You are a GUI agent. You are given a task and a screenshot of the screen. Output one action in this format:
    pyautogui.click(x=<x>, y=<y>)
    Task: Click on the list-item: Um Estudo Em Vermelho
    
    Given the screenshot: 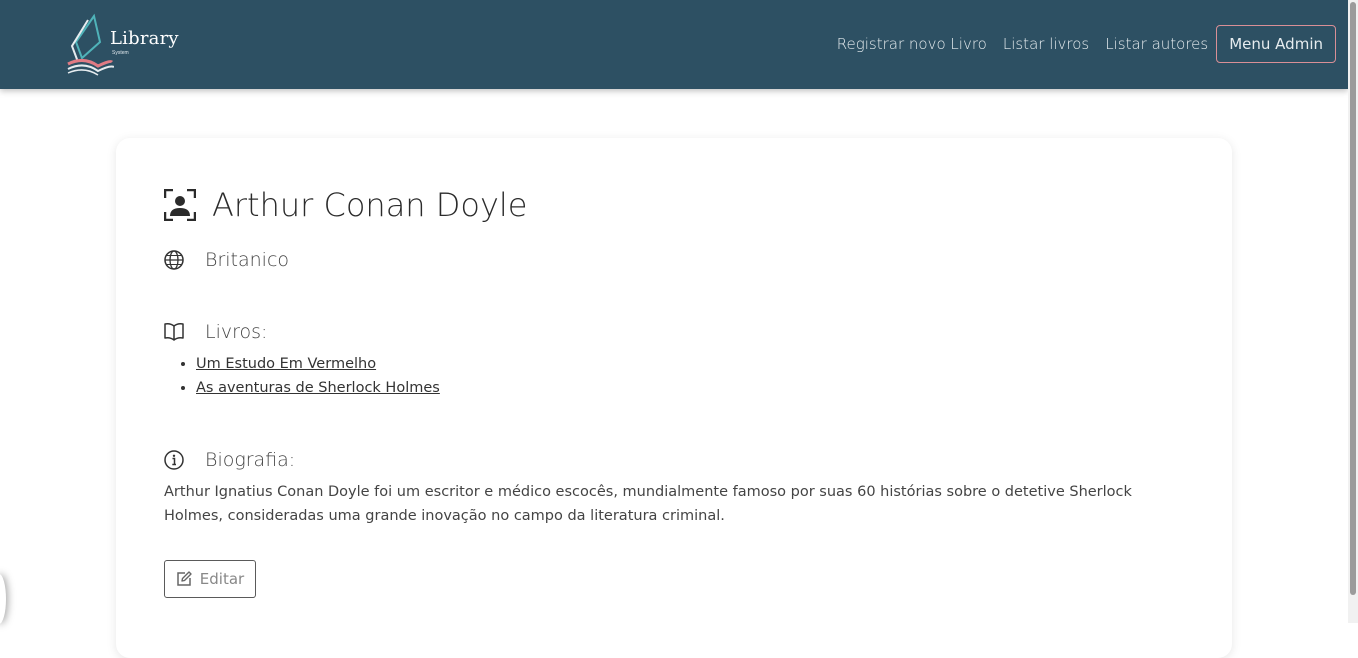 What is the action you would take?
    pyautogui.click(x=318, y=364)
    